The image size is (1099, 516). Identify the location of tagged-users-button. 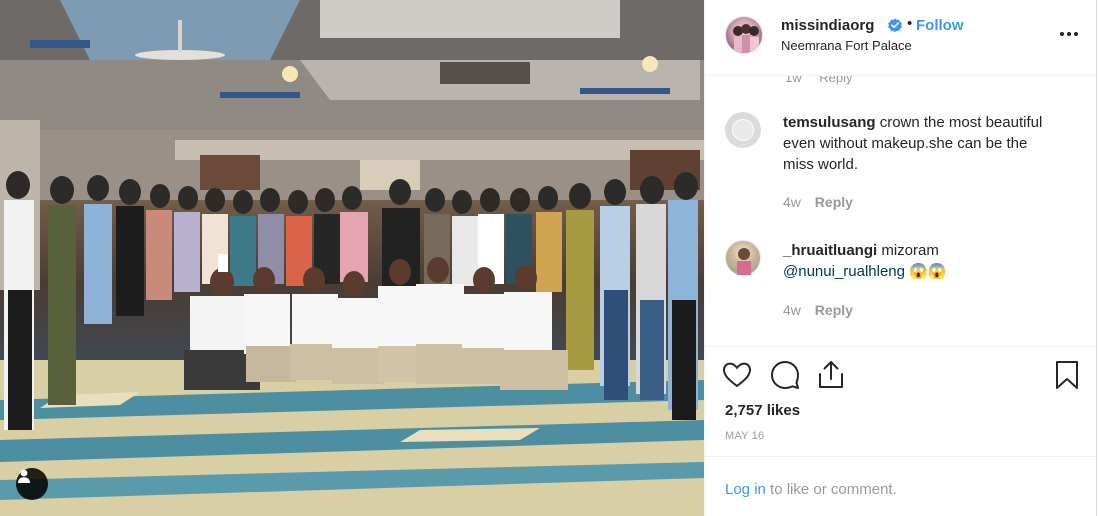
(32, 484).